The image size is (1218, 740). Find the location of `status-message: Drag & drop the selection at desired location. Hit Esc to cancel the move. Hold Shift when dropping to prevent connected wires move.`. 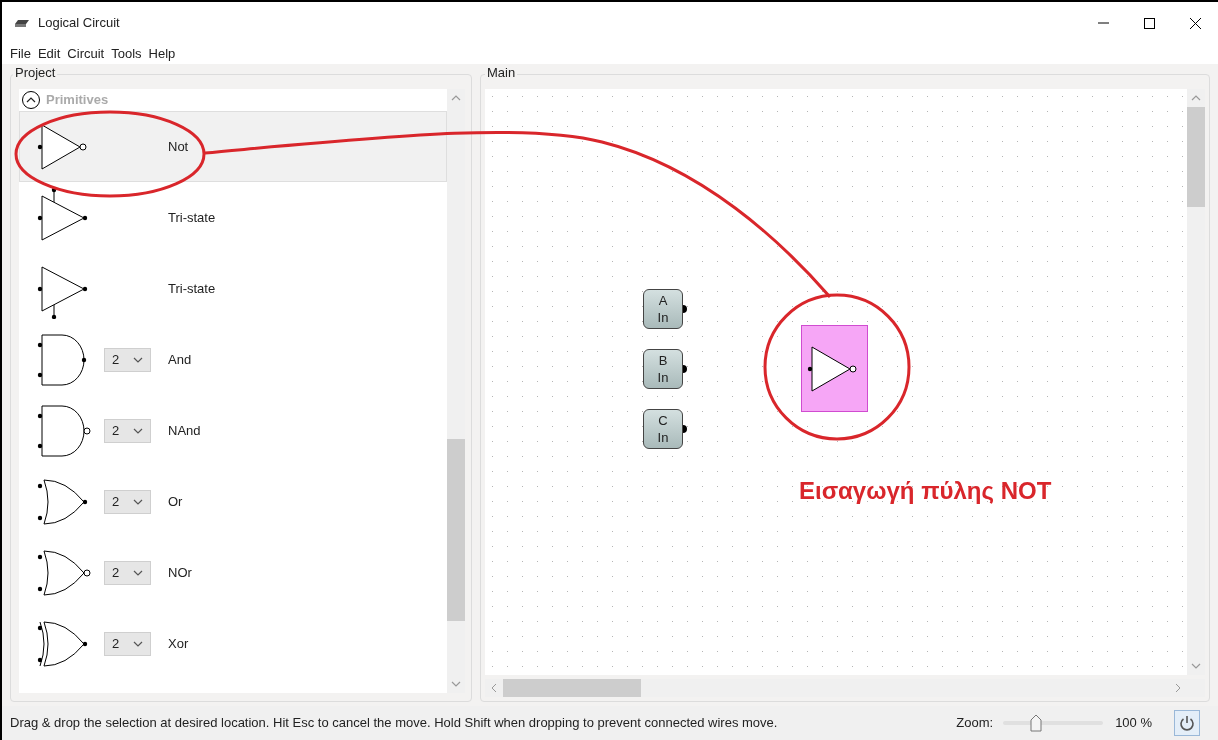

status-message: Drag & drop the selection at desired location. Hit Esc to cancel the move. Hold Shift when dropping to prevent connected wires move. is located at coordinates (394, 723).